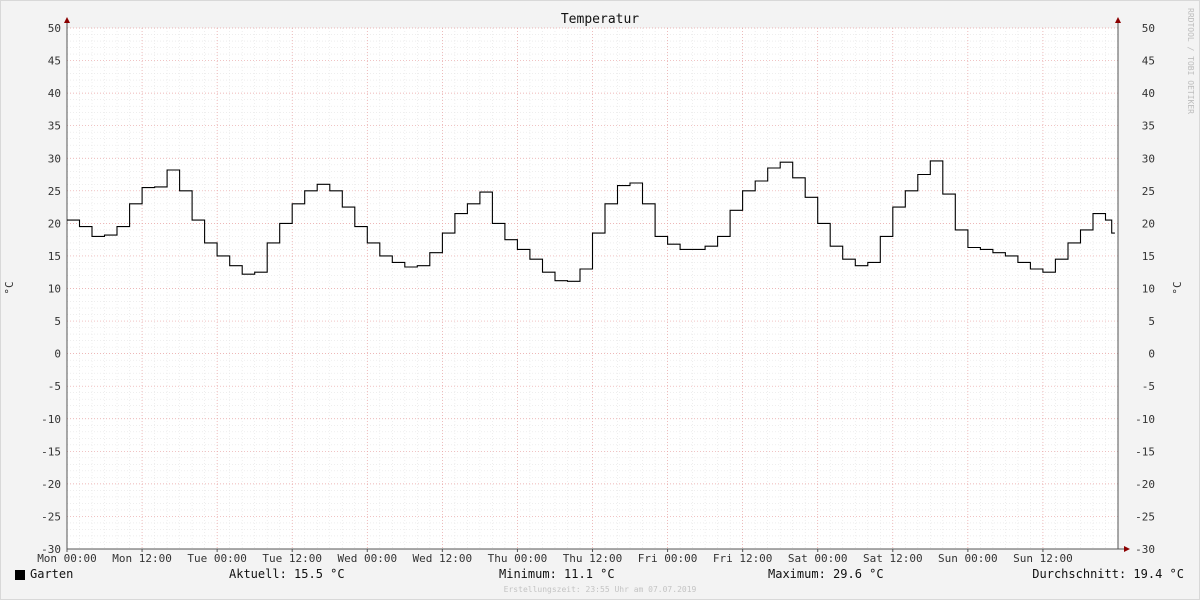  I want to click on y-tick-label-left: 5, so click(57, 321).